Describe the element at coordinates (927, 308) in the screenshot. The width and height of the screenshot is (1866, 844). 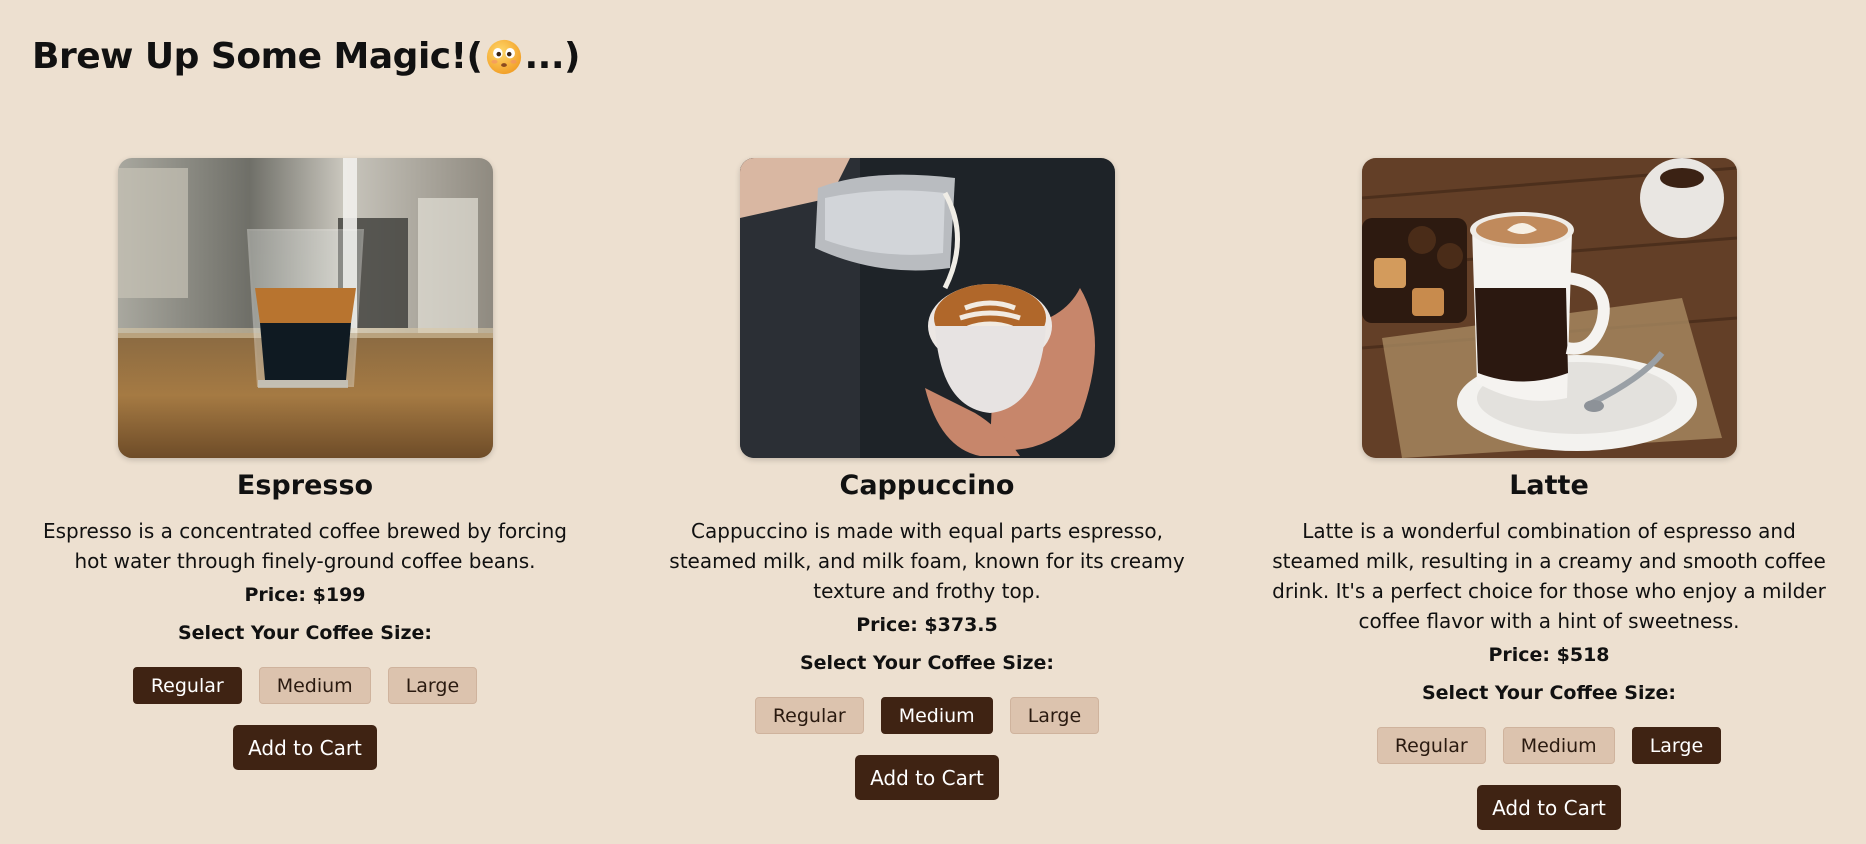
I see `cappuccino-photo` at that location.